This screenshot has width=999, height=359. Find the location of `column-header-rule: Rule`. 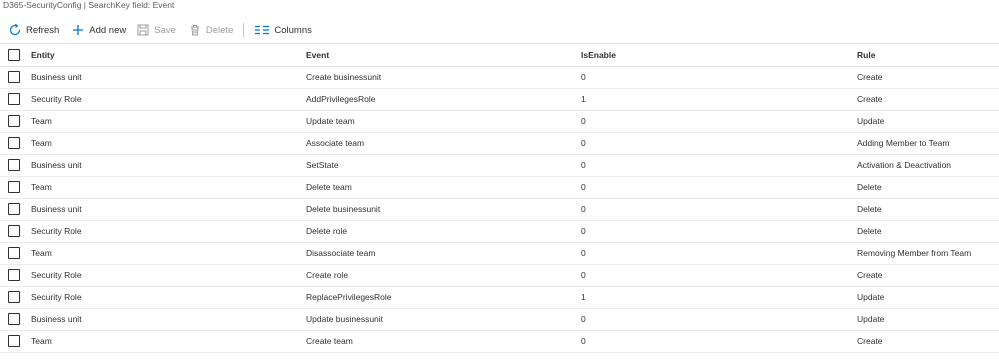

column-header-rule: Rule is located at coordinates (866, 55).